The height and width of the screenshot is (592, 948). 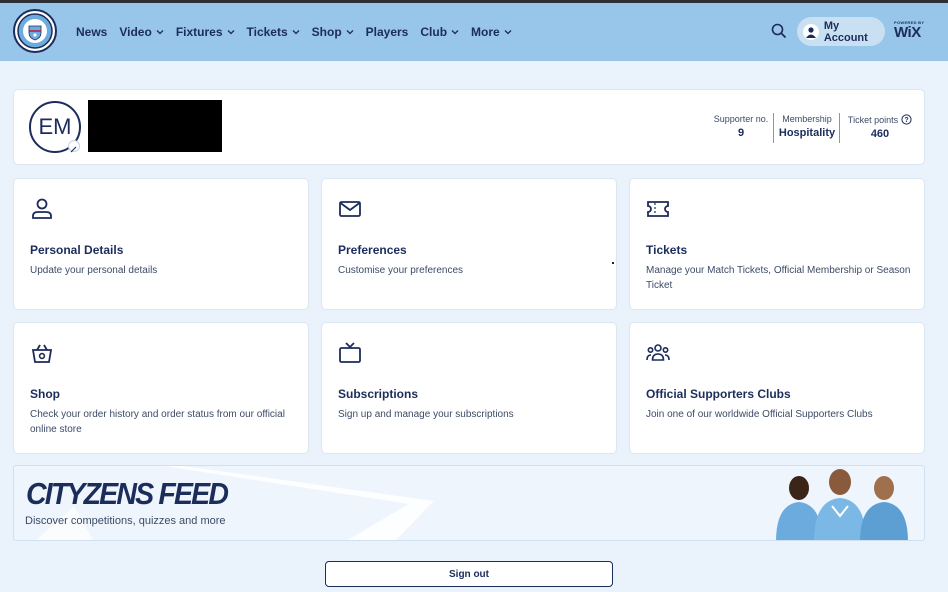 I want to click on tile-title: Preferences, so click(x=372, y=250).